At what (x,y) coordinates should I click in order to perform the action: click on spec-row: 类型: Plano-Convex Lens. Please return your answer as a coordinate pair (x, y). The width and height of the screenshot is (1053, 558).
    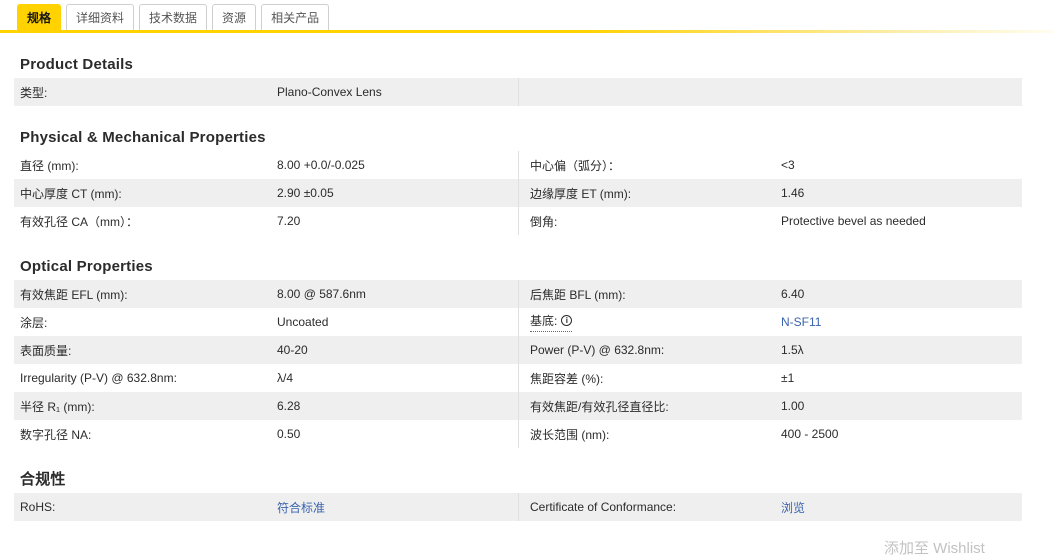
    Looking at the image, I should click on (518, 92).